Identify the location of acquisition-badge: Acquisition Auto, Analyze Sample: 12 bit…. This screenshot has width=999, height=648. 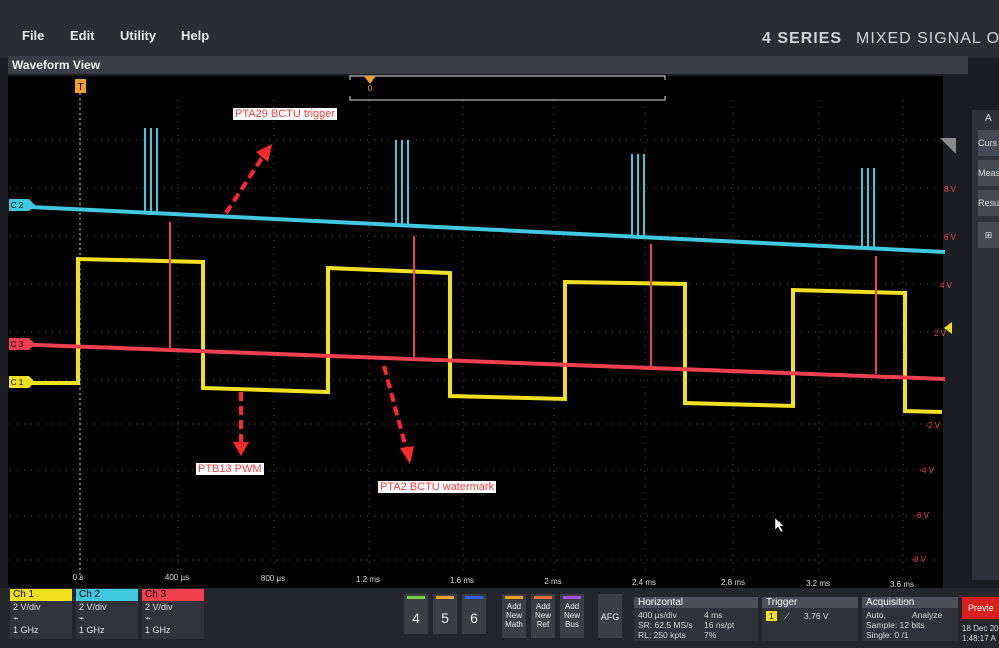
(910, 619).